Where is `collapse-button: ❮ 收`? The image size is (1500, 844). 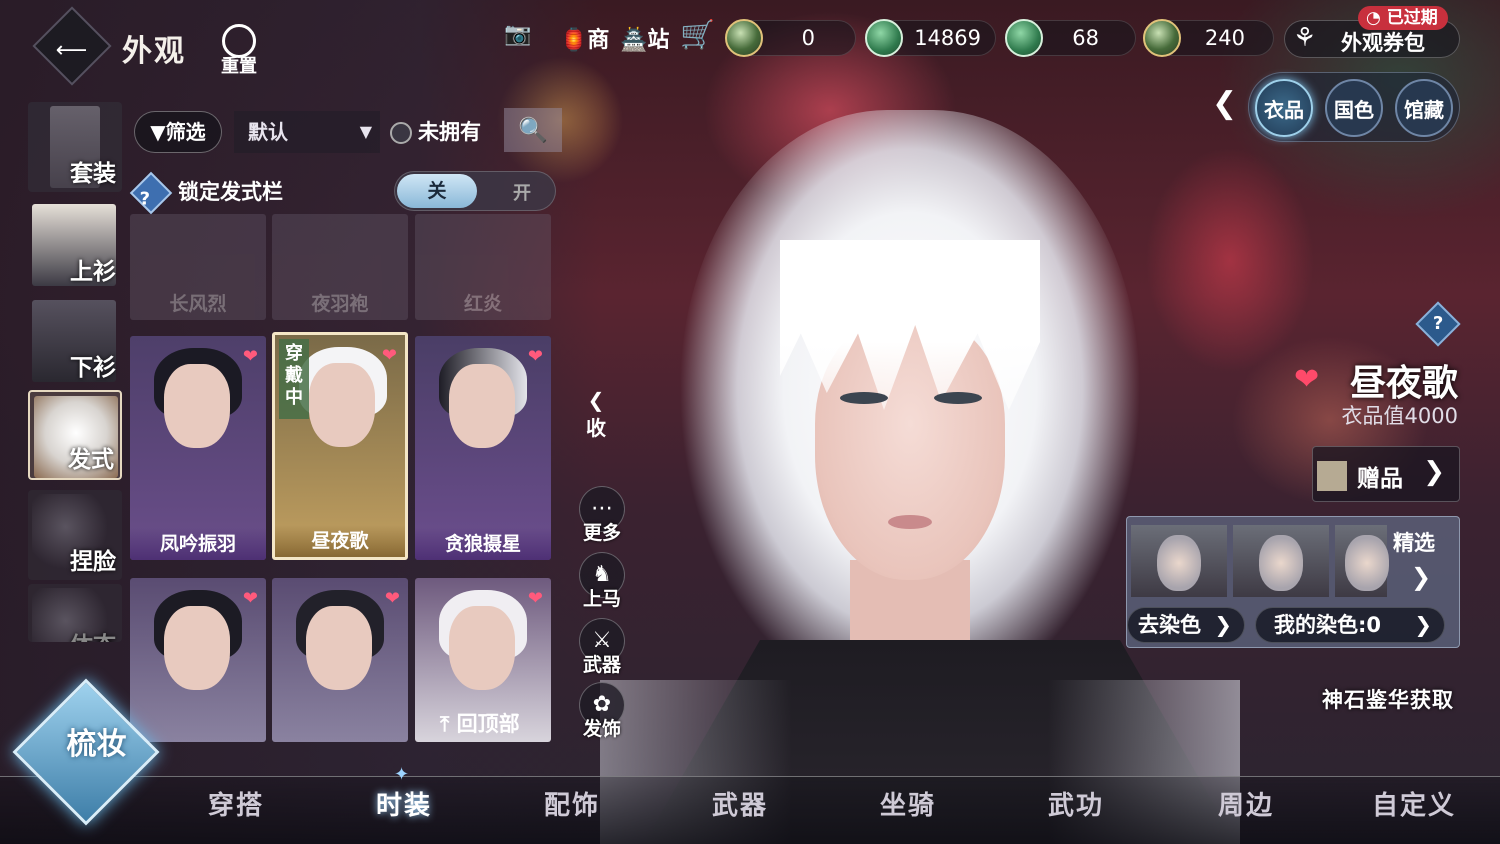 collapse-button: ❮ 收 is located at coordinates (596, 414).